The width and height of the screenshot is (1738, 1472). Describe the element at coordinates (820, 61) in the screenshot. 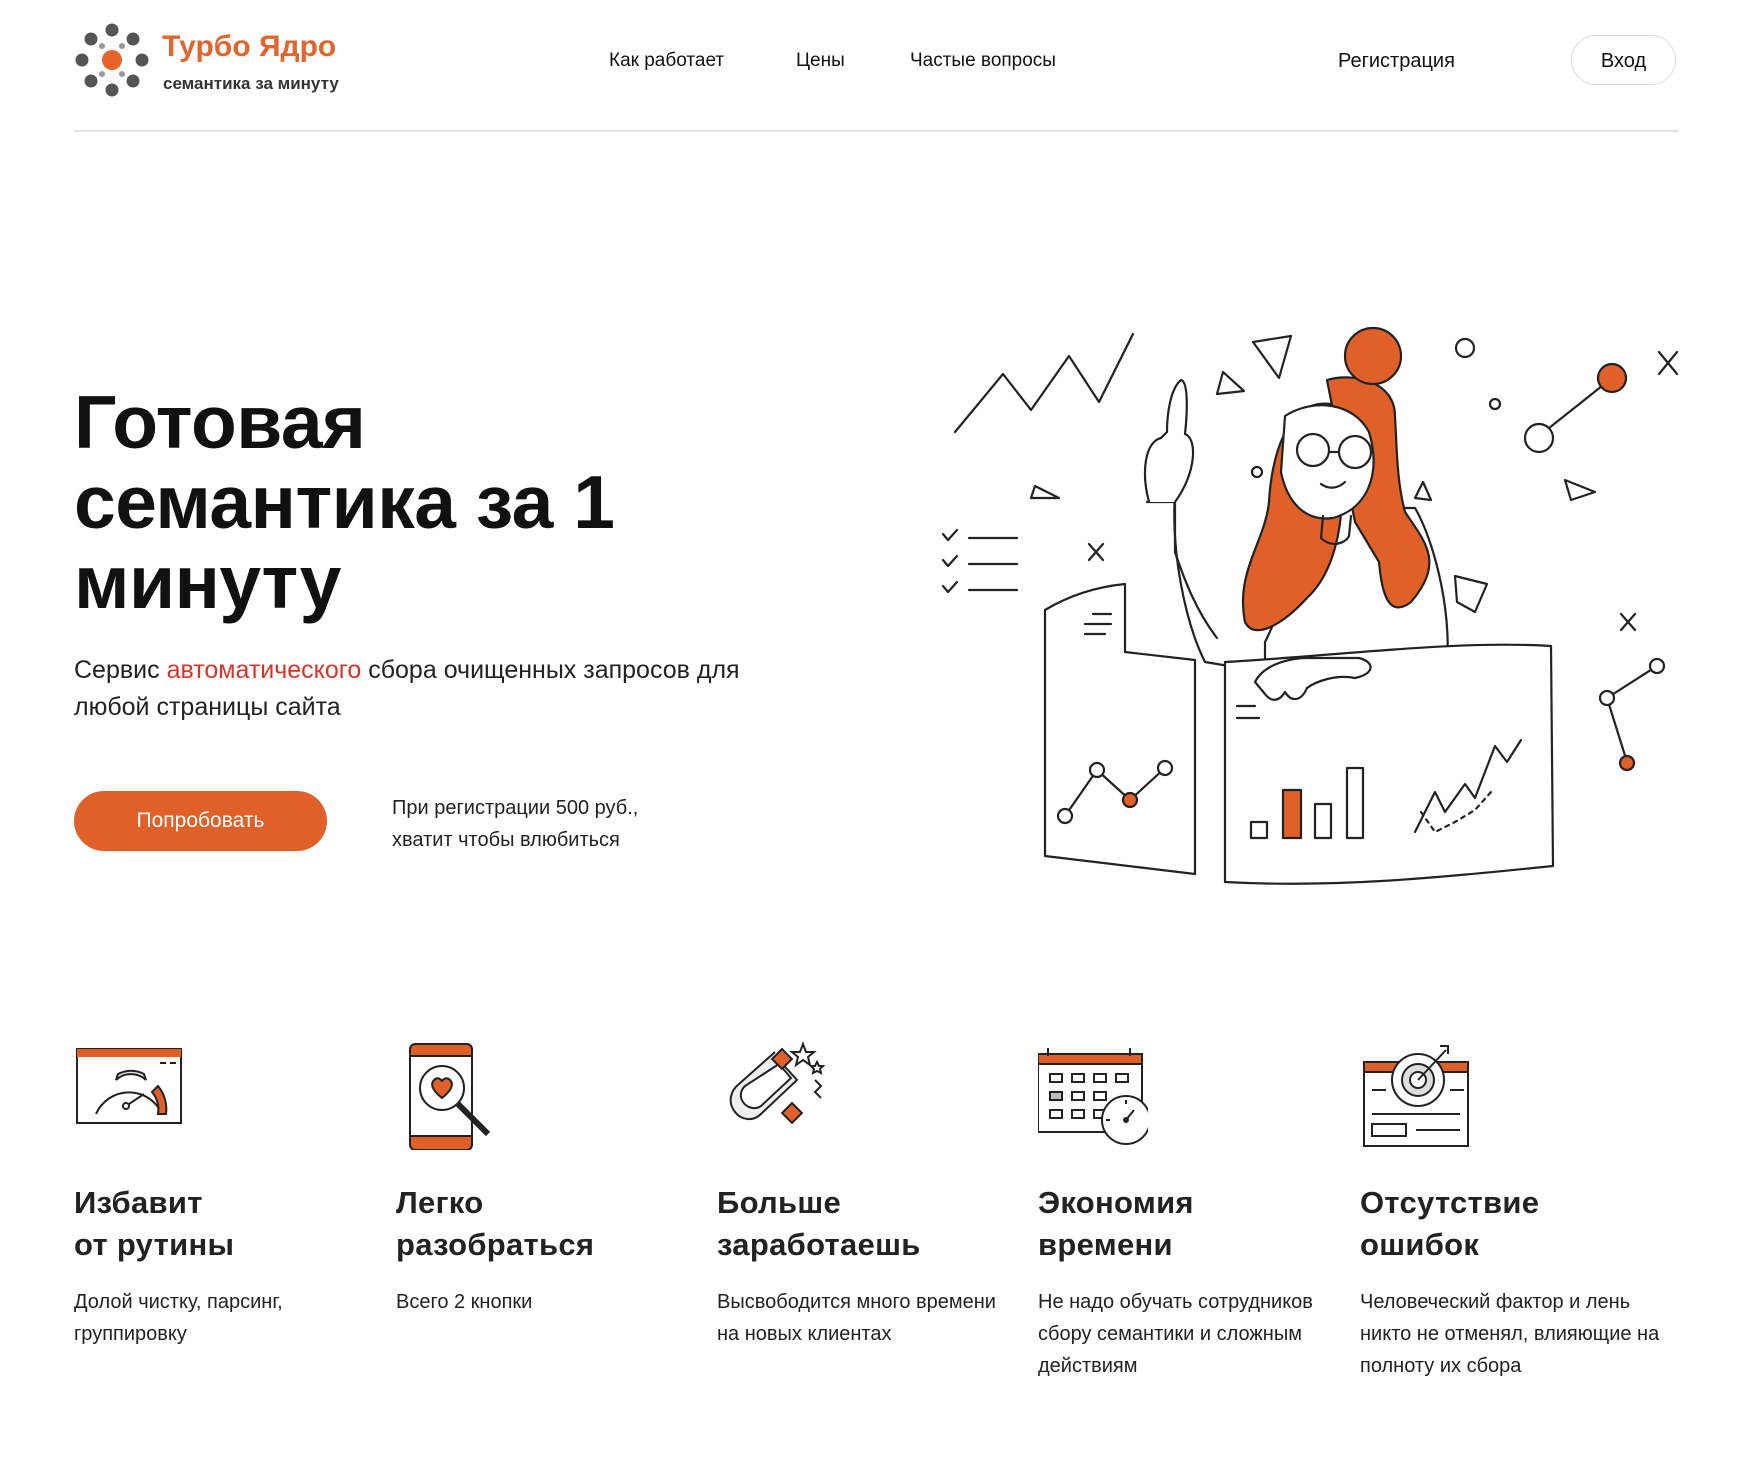

I see `nav-prices: Цены` at that location.